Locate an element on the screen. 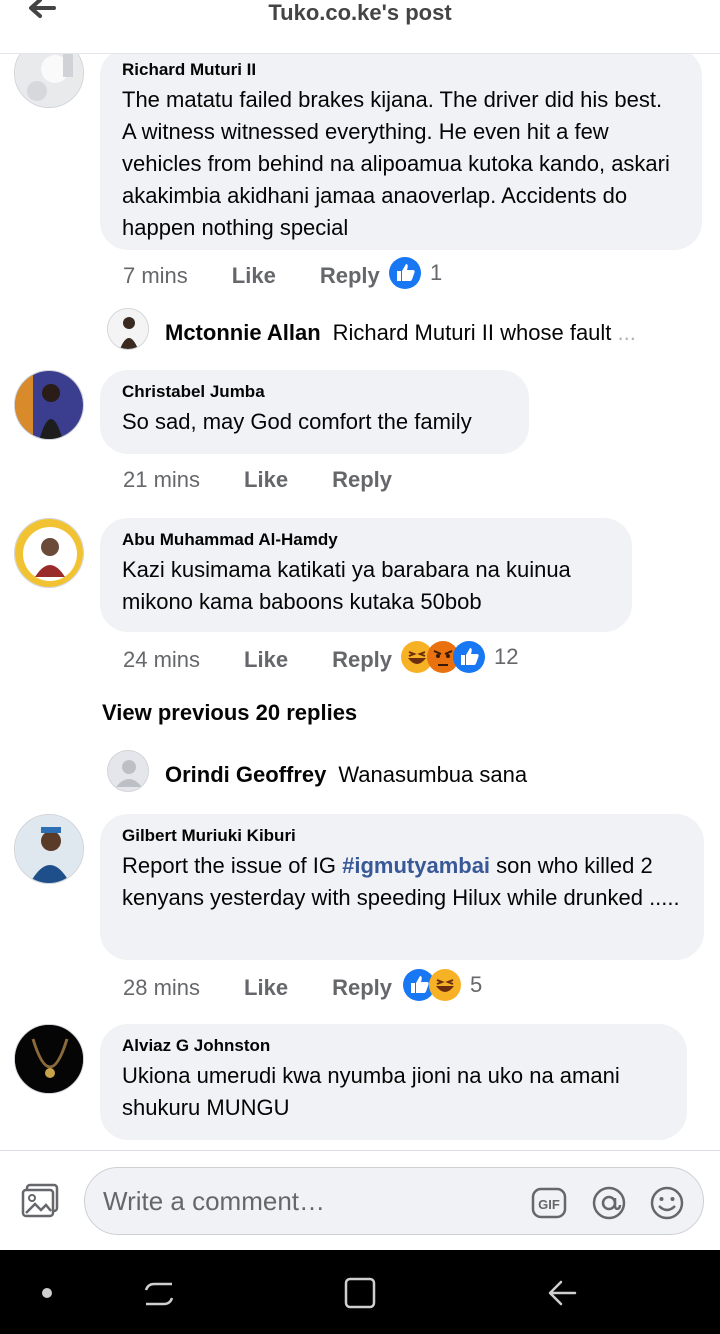 Image resolution: width=720 pixels, height=1334 pixels. recent-apps-button is located at coordinates (159, 1293).